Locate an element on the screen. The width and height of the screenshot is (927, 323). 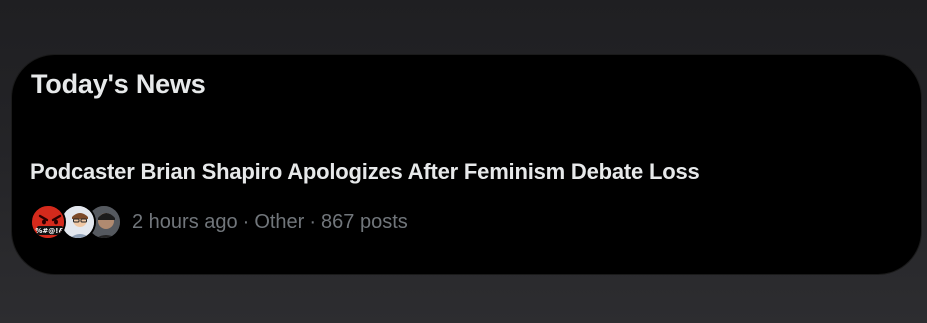
story-post-count: 867 posts is located at coordinates (364, 221).